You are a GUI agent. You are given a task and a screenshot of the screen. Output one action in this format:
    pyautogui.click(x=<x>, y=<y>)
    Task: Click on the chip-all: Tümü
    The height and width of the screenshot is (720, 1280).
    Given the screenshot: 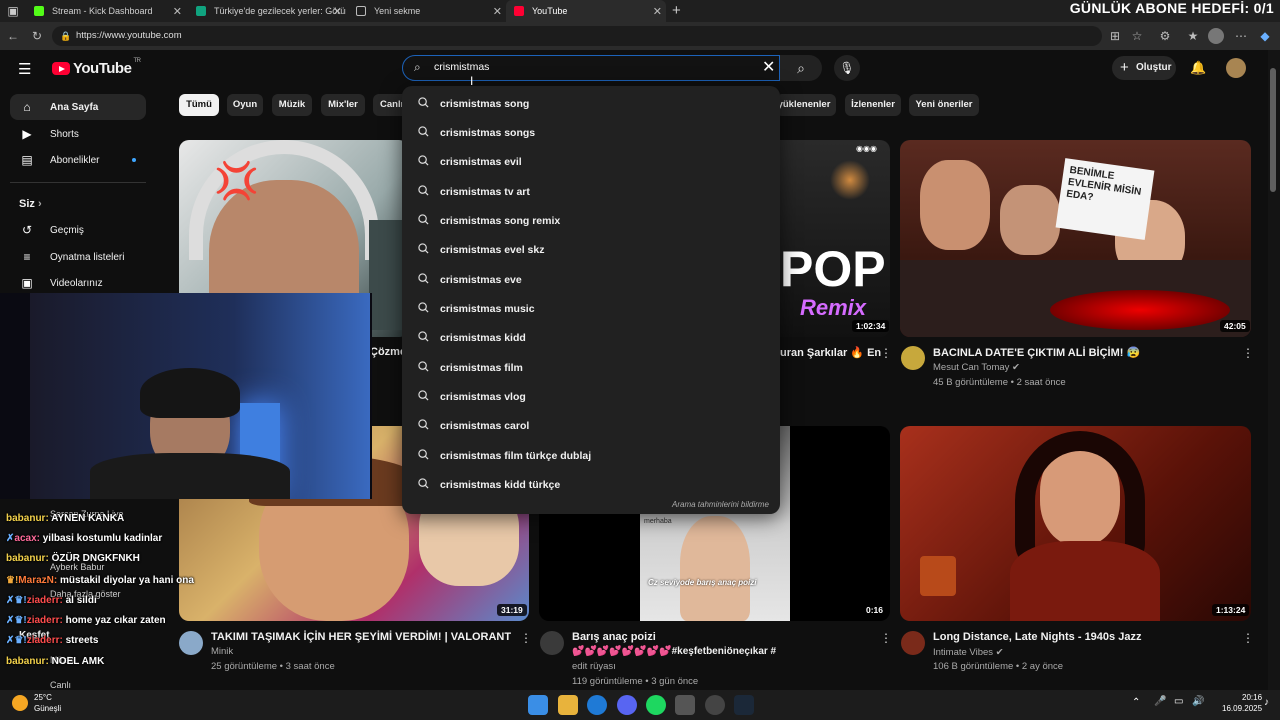 What is the action you would take?
    pyautogui.click(x=199, y=105)
    